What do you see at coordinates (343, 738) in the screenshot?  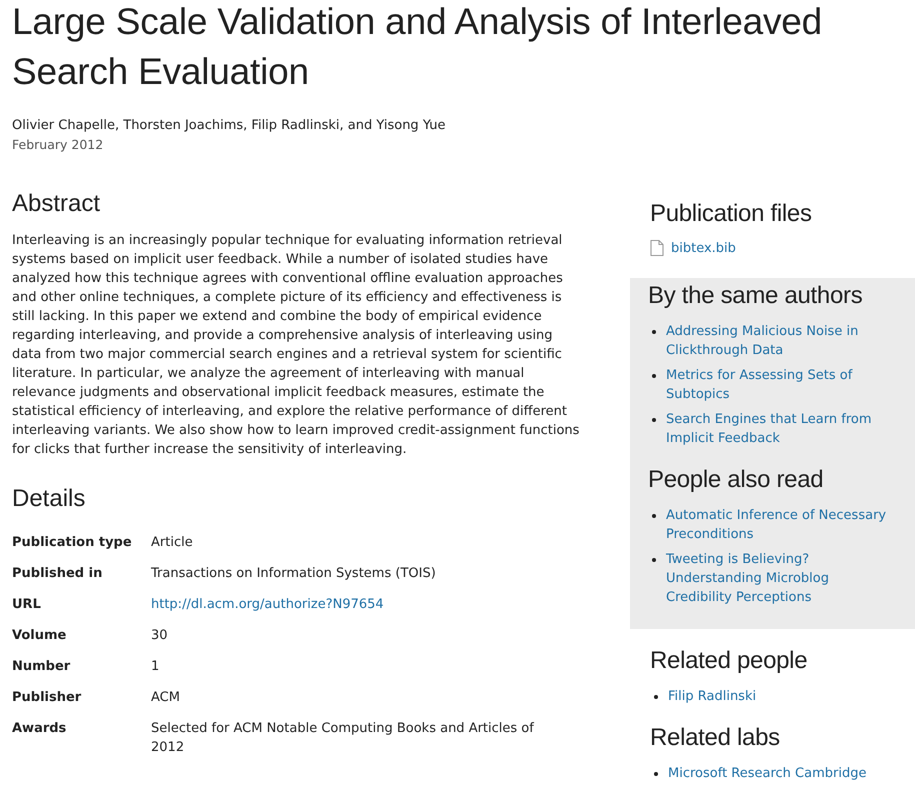 I see `detail-value: Selected for ACM Notable Computing Books and Articles of 2012` at bounding box center [343, 738].